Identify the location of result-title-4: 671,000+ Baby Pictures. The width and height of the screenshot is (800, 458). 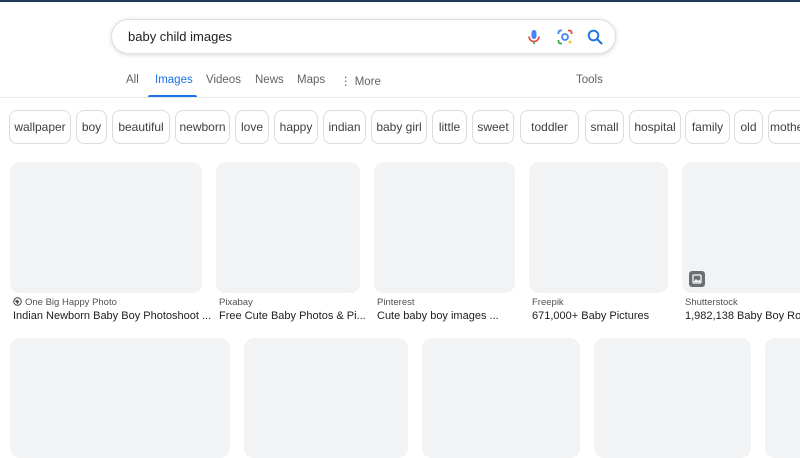
(590, 316).